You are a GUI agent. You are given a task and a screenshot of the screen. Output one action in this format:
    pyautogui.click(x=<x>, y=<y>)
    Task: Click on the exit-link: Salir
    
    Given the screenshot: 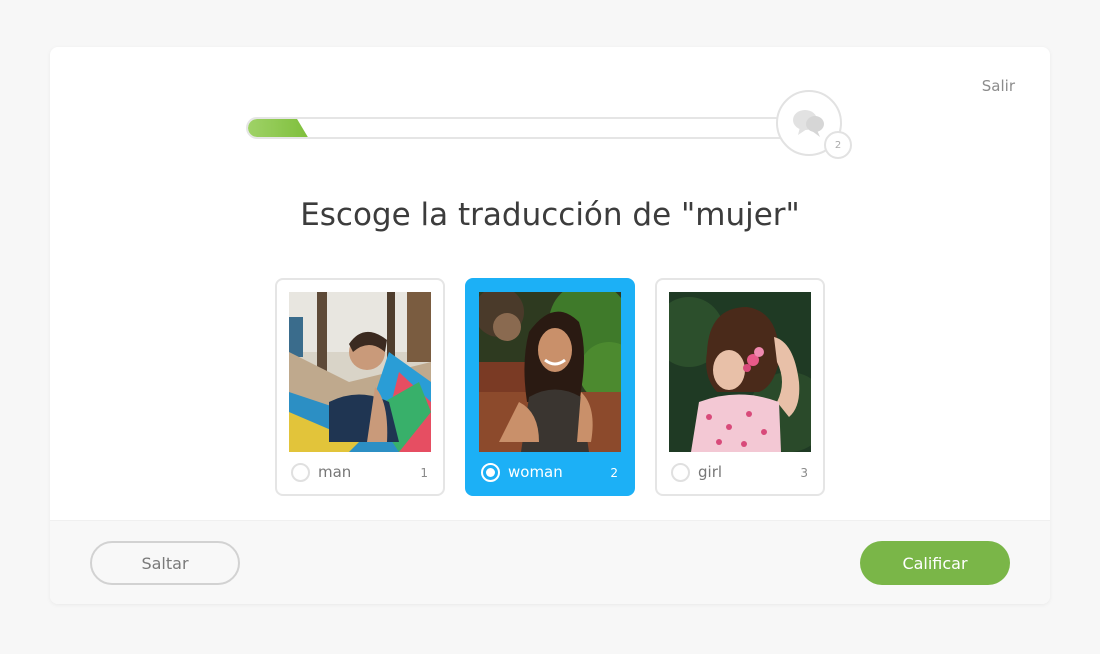 What is the action you would take?
    pyautogui.click(x=998, y=86)
    